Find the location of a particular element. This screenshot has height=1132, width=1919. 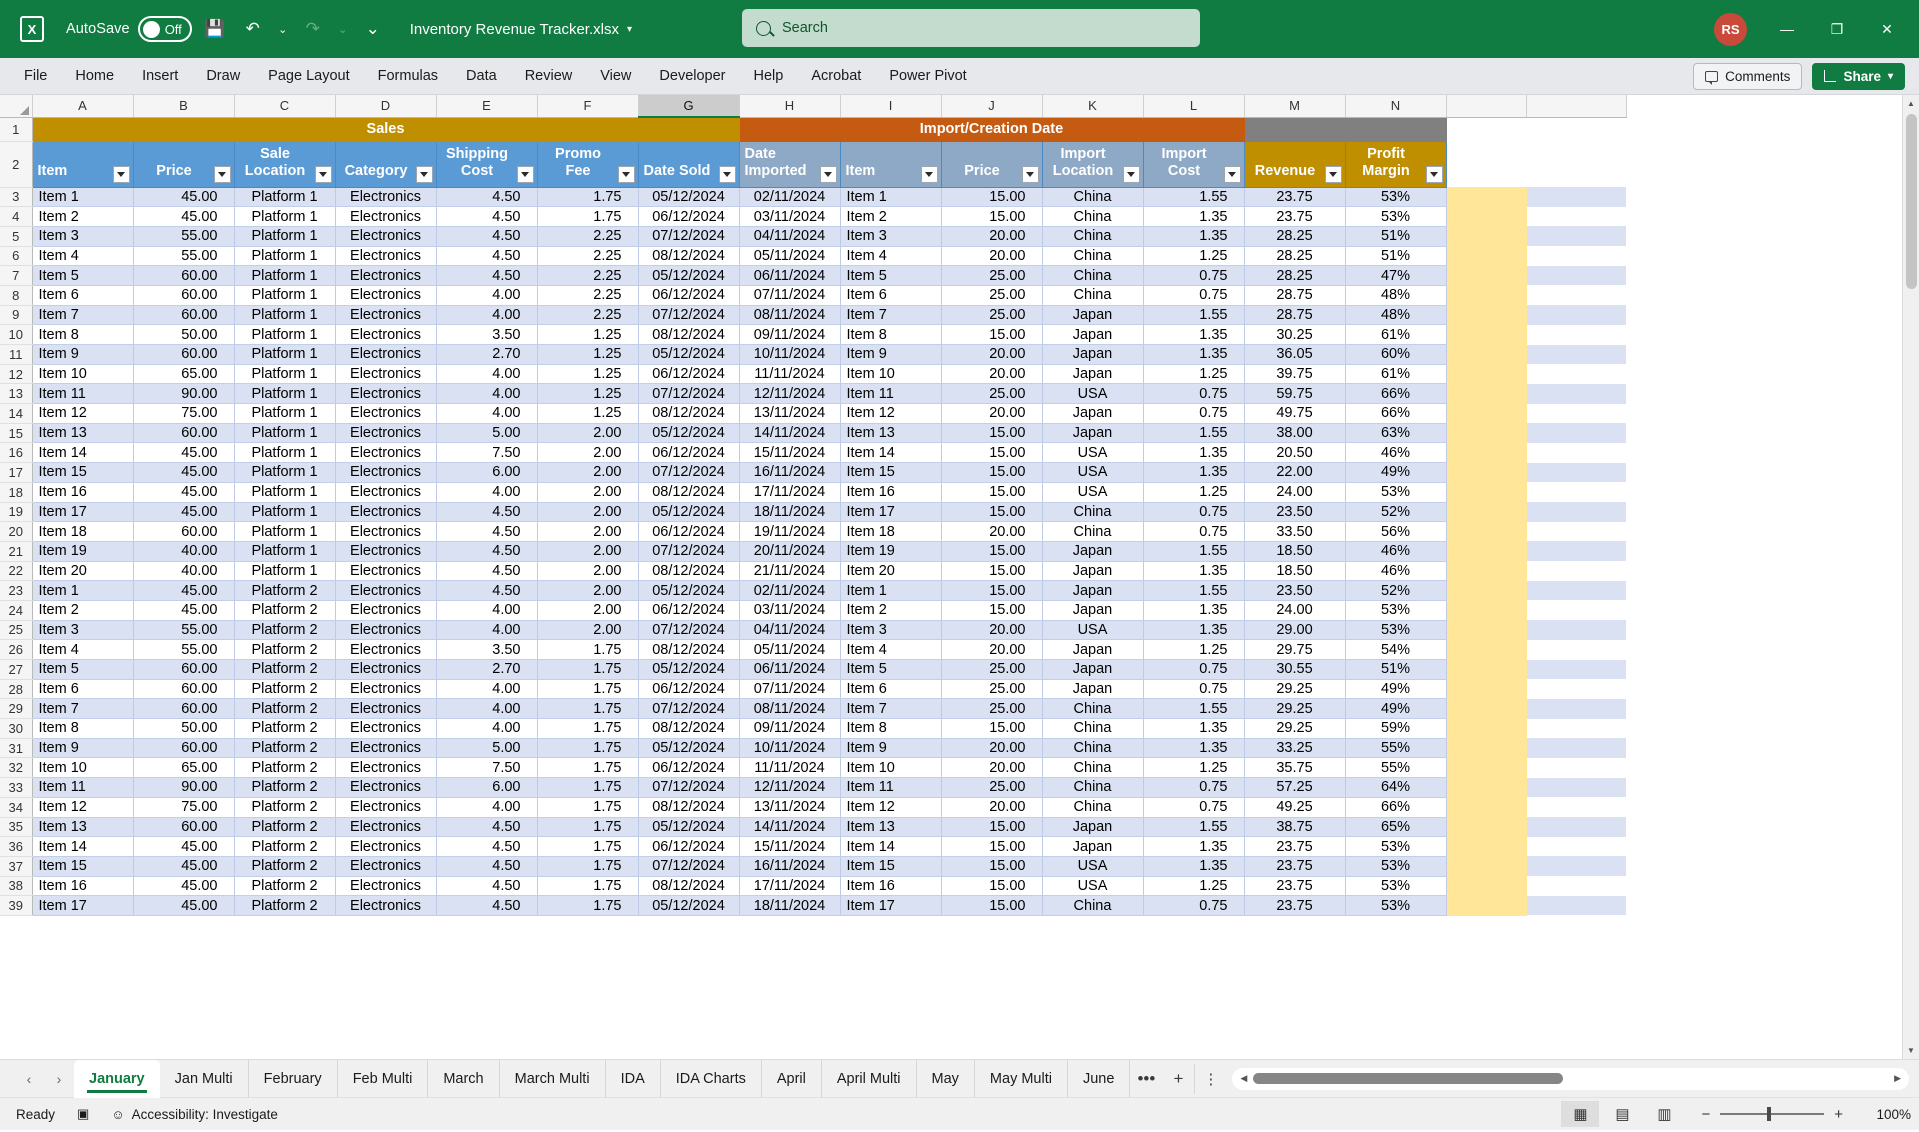

cell: 08/12/2024 is located at coordinates (689, 256).